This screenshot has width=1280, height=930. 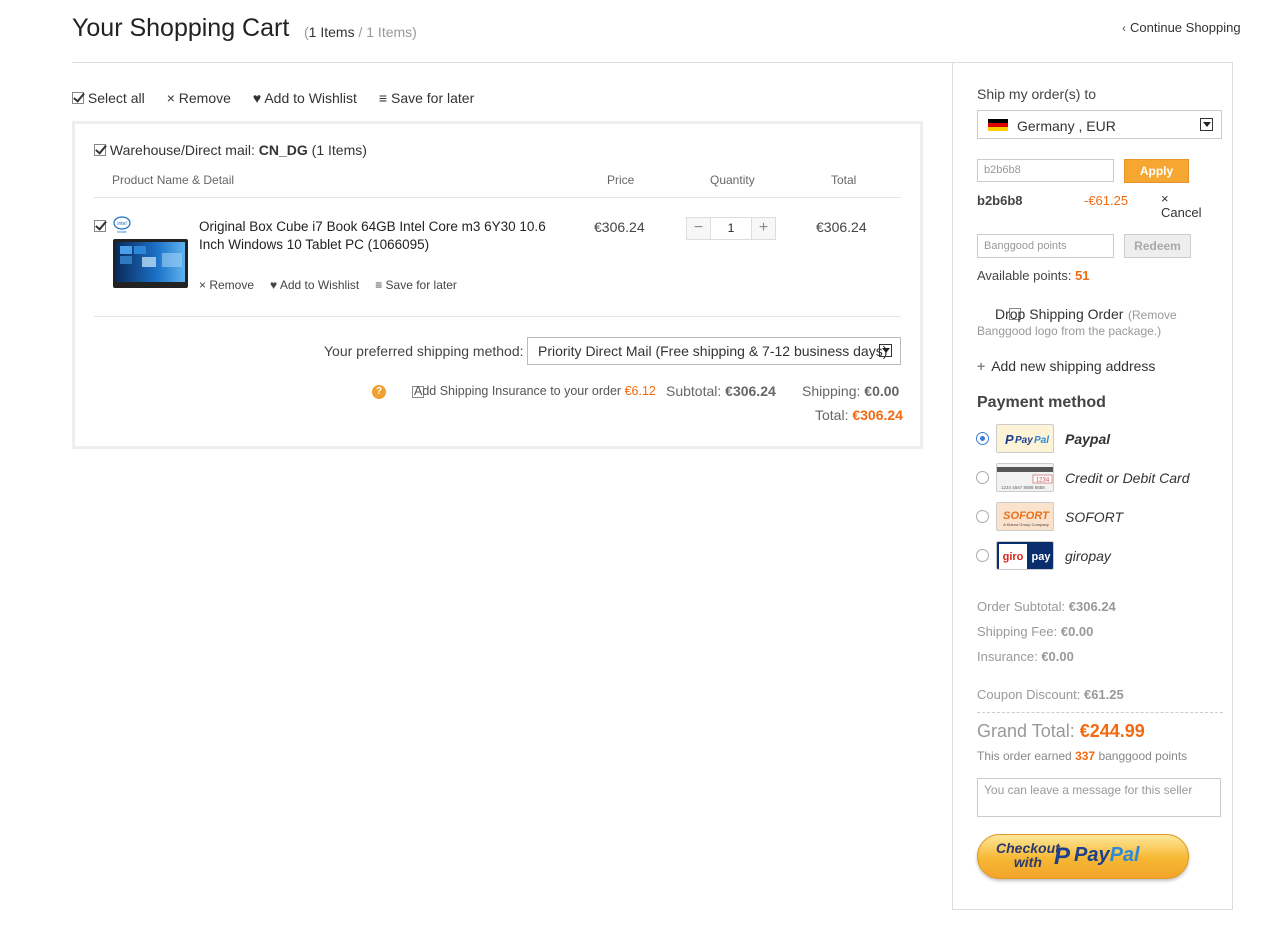 I want to click on svg-text: intel, so click(x=121, y=224).